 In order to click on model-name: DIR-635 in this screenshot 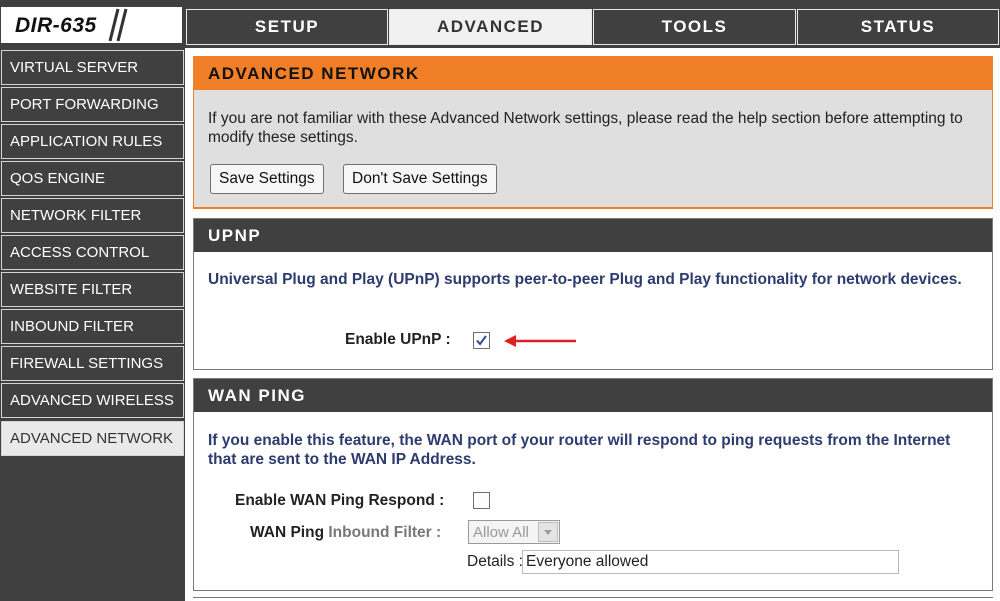, I will do `click(56, 25)`.